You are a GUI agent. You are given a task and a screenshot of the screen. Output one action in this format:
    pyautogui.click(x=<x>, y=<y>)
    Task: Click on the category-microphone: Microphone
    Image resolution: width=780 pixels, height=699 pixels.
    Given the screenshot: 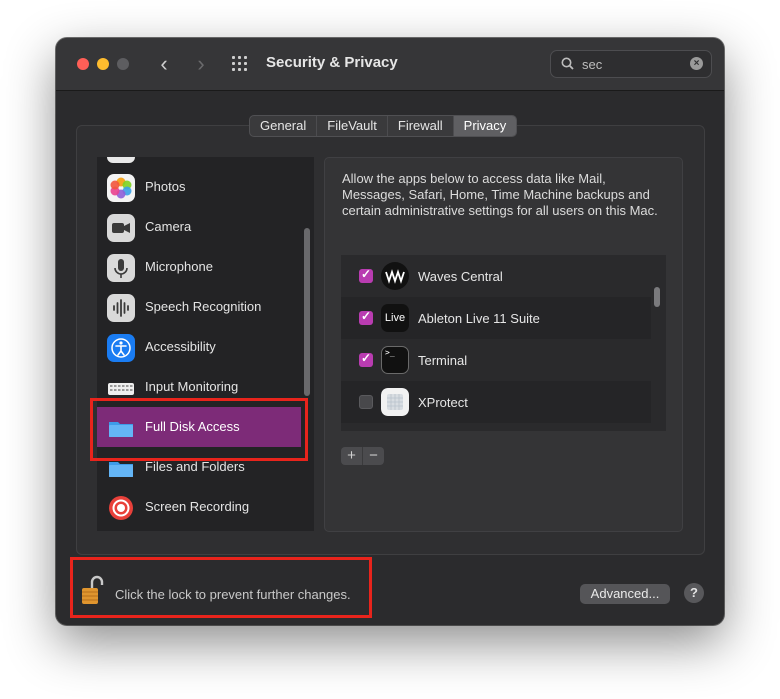 What is the action you would take?
    pyautogui.click(x=199, y=267)
    